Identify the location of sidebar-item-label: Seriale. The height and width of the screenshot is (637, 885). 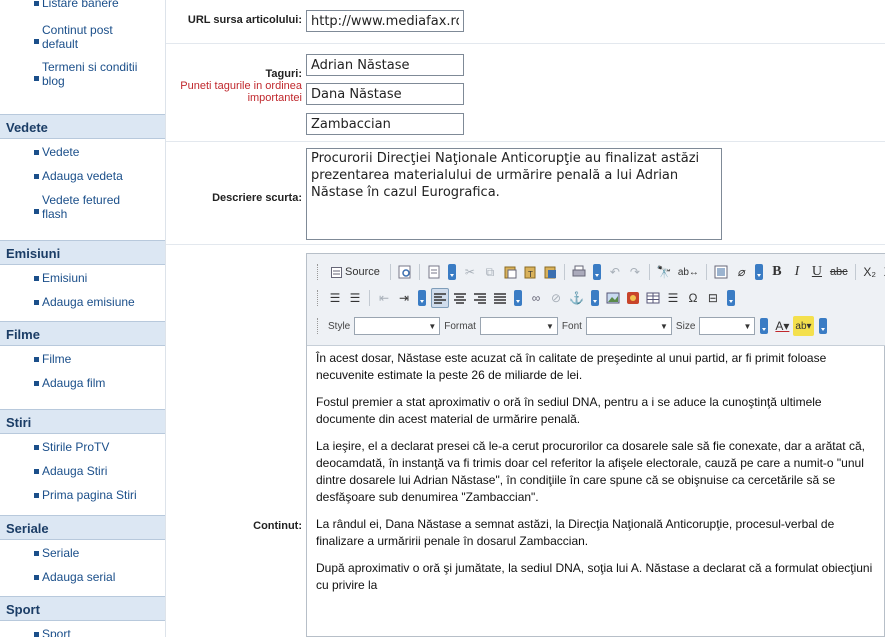
(61, 553).